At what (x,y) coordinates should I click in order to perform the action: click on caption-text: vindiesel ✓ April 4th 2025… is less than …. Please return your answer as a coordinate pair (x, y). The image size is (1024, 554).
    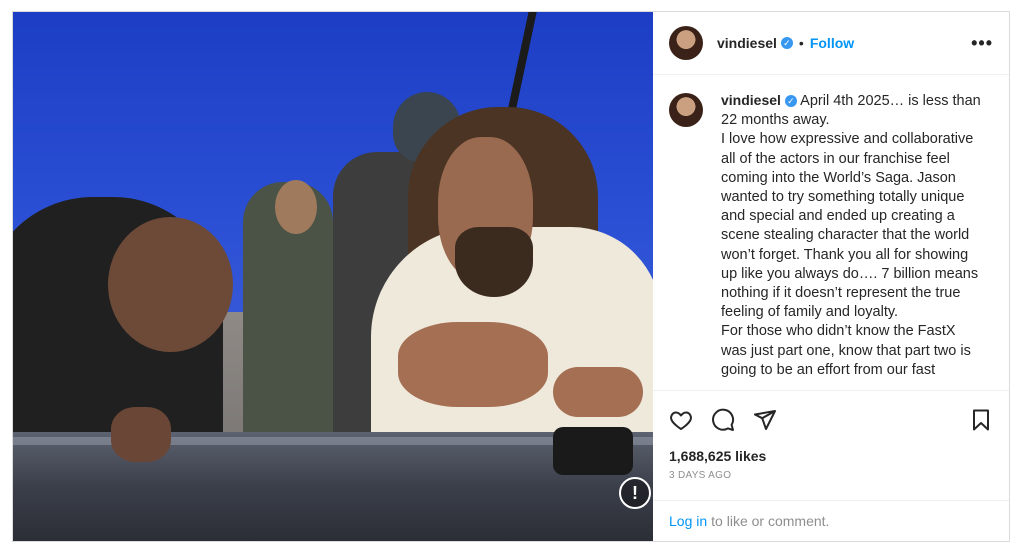
    Looking at the image, I should click on (852, 235).